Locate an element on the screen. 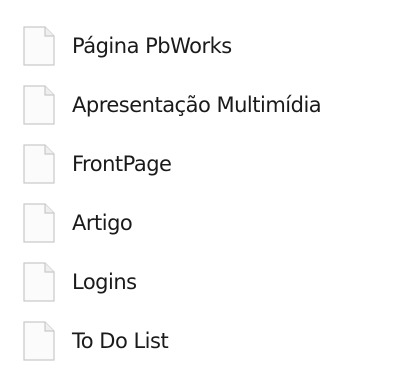 The width and height of the screenshot is (397, 381). page-item-frontpage: FrontPage is located at coordinates (207, 163).